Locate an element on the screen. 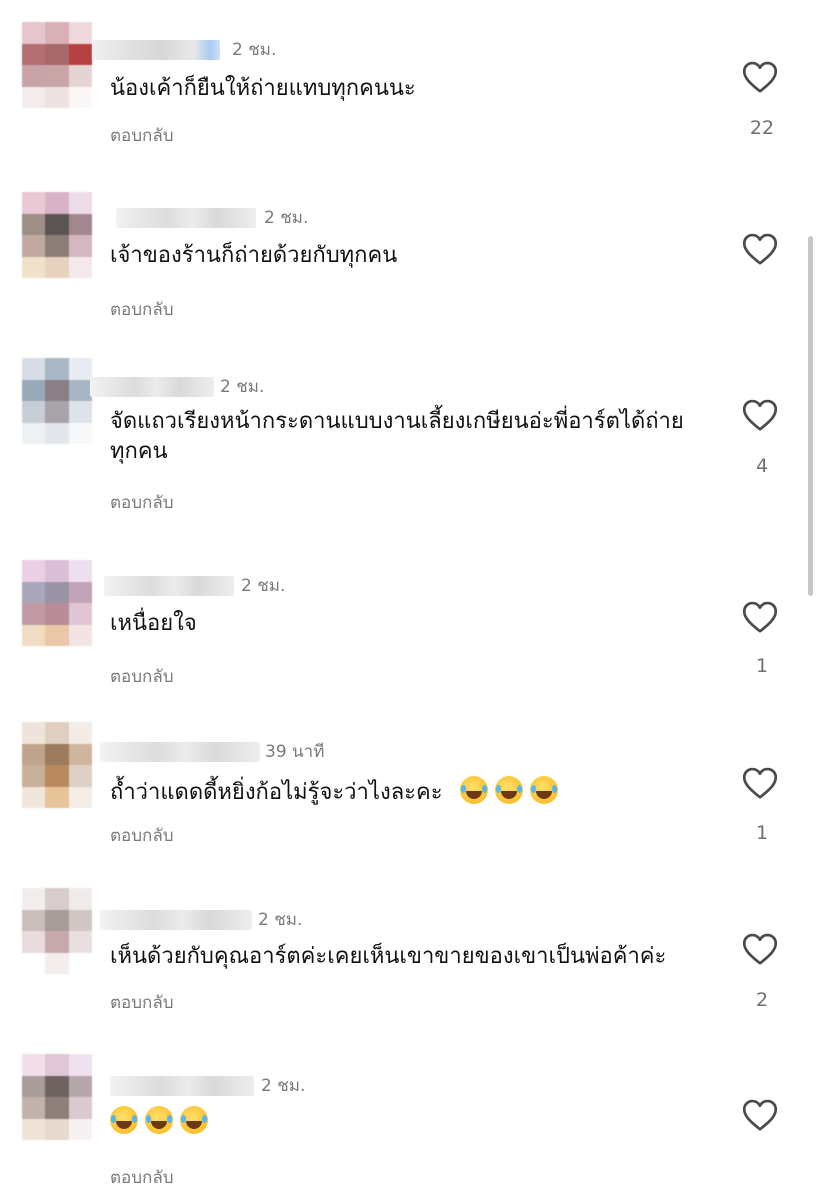  comment-text-content: เหนื่อยใจ is located at coordinates (153, 623).